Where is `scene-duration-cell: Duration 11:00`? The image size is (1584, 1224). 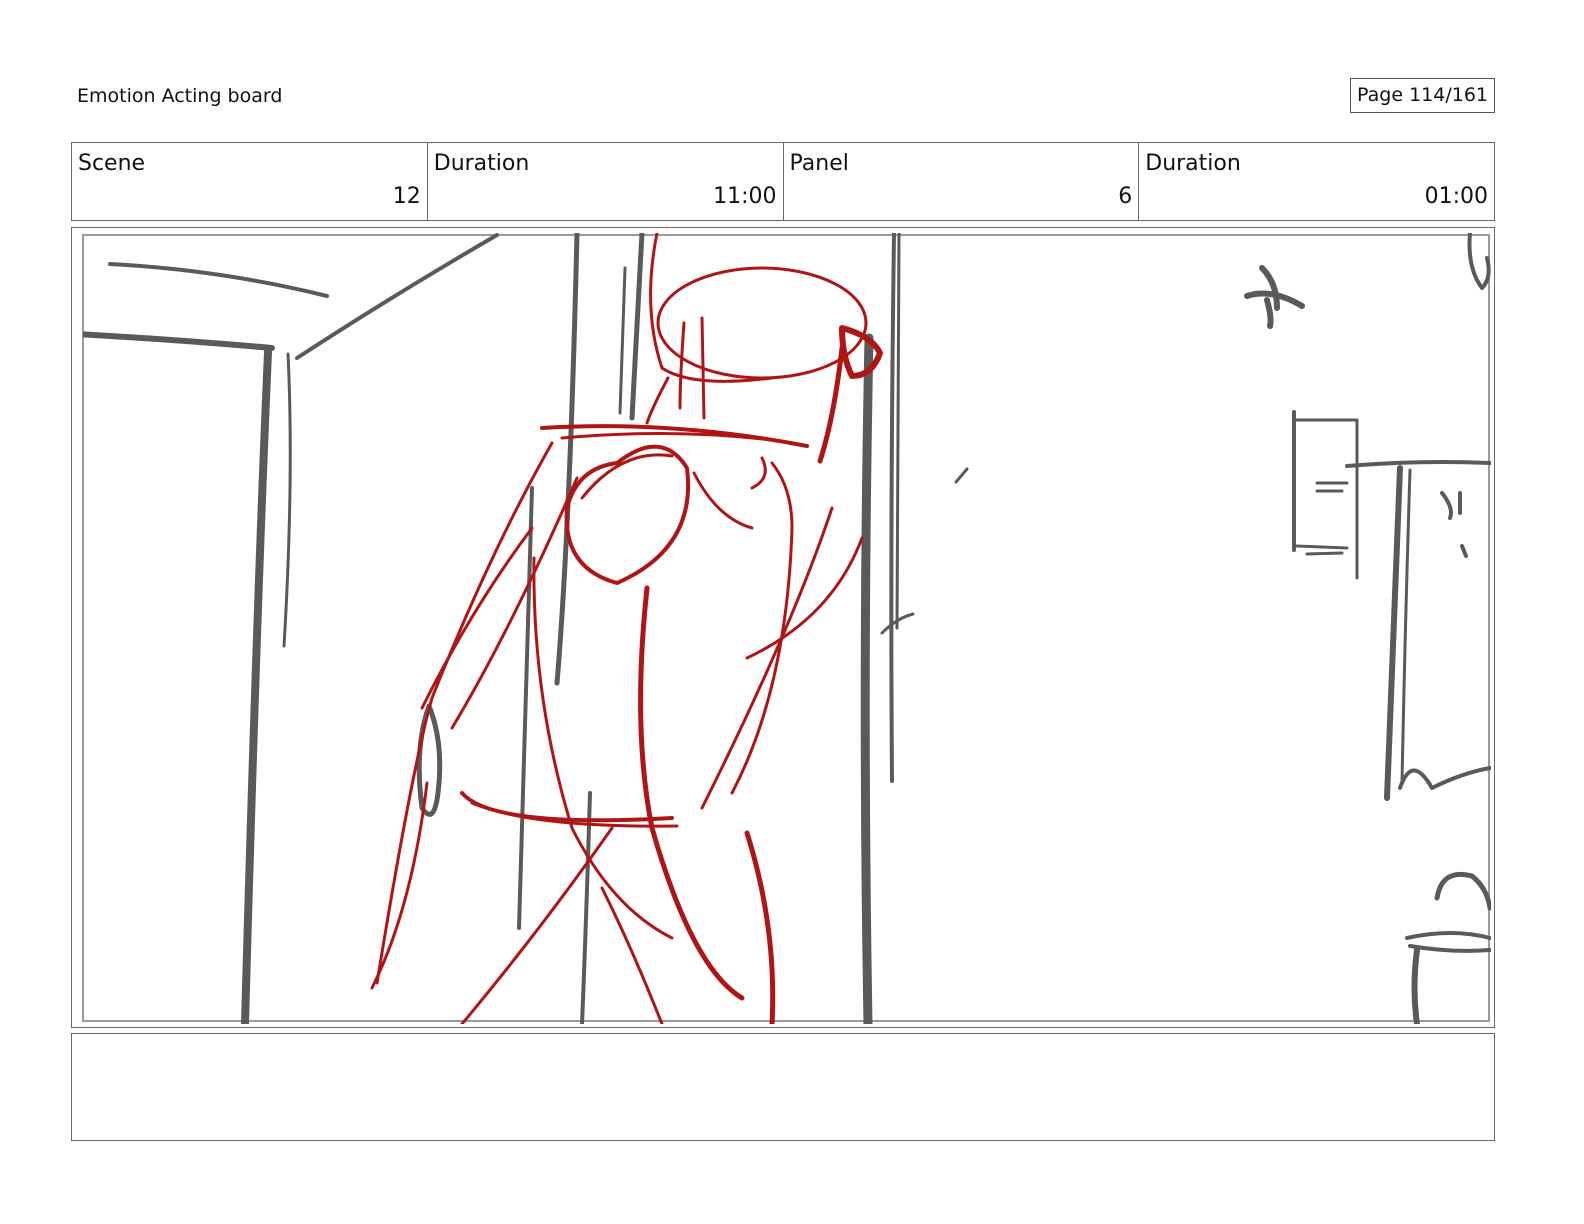 scene-duration-cell: Duration 11:00 is located at coordinates (606, 181).